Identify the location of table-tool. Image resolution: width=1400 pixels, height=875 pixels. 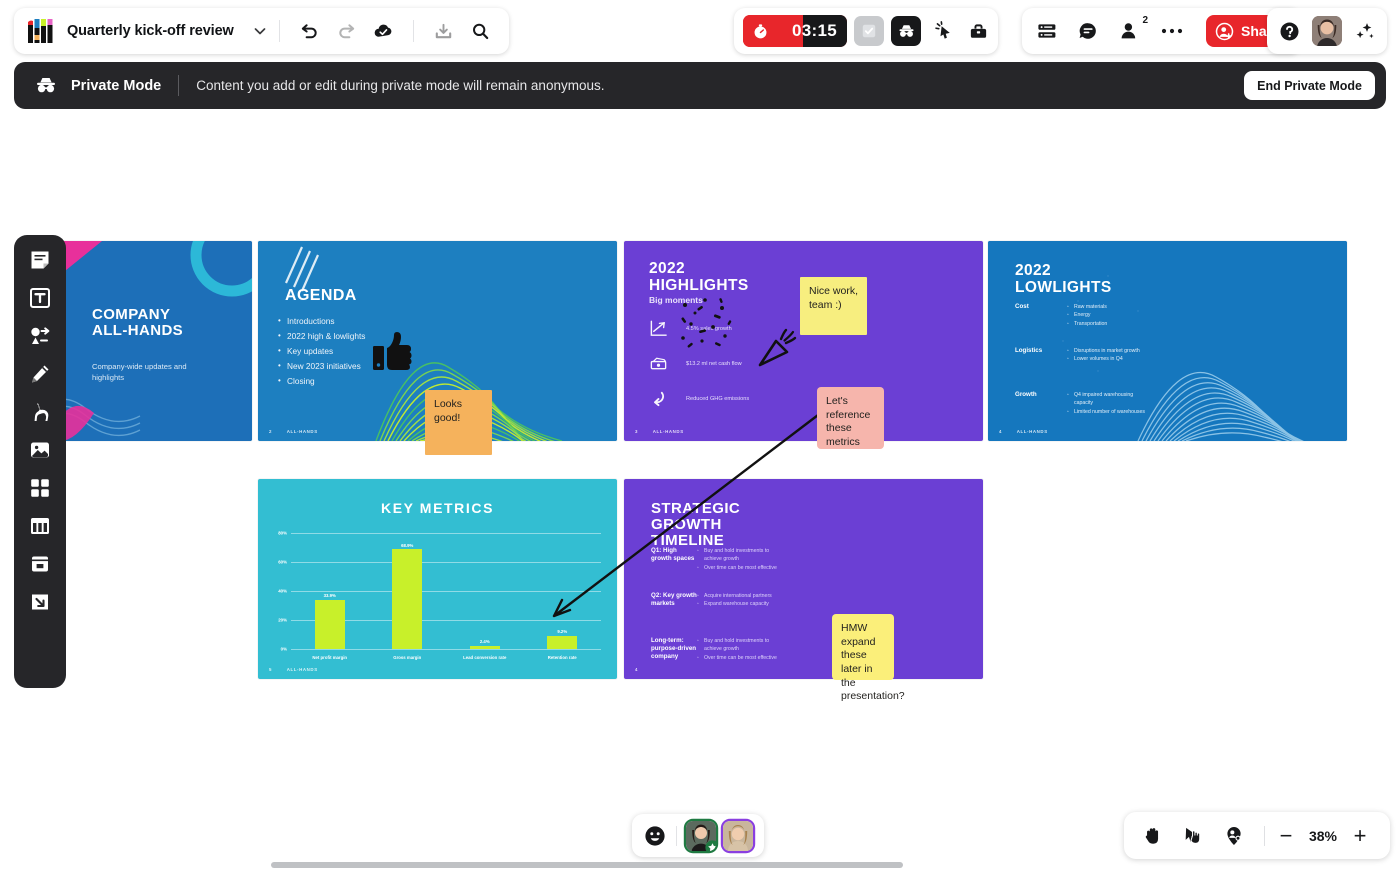
(40, 526).